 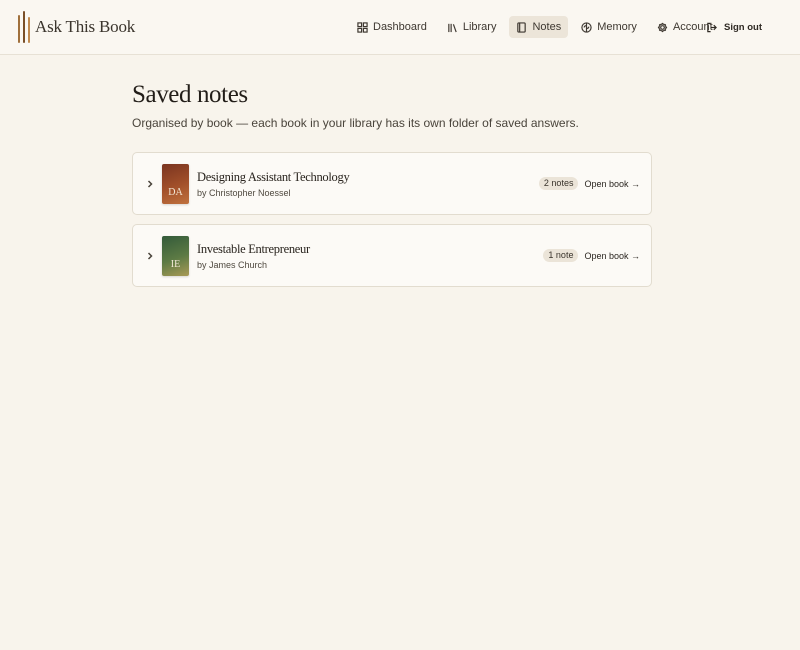 What do you see at coordinates (617, 27) in the screenshot?
I see `nav-item-label: Memory` at bounding box center [617, 27].